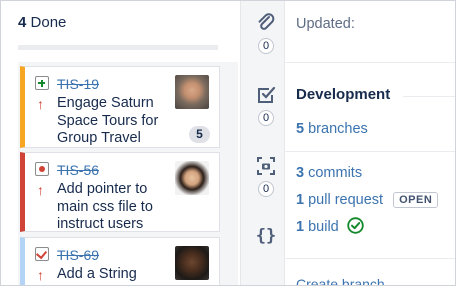  Describe the element at coordinates (343, 94) in the screenshot. I see `development-title: Development` at that location.